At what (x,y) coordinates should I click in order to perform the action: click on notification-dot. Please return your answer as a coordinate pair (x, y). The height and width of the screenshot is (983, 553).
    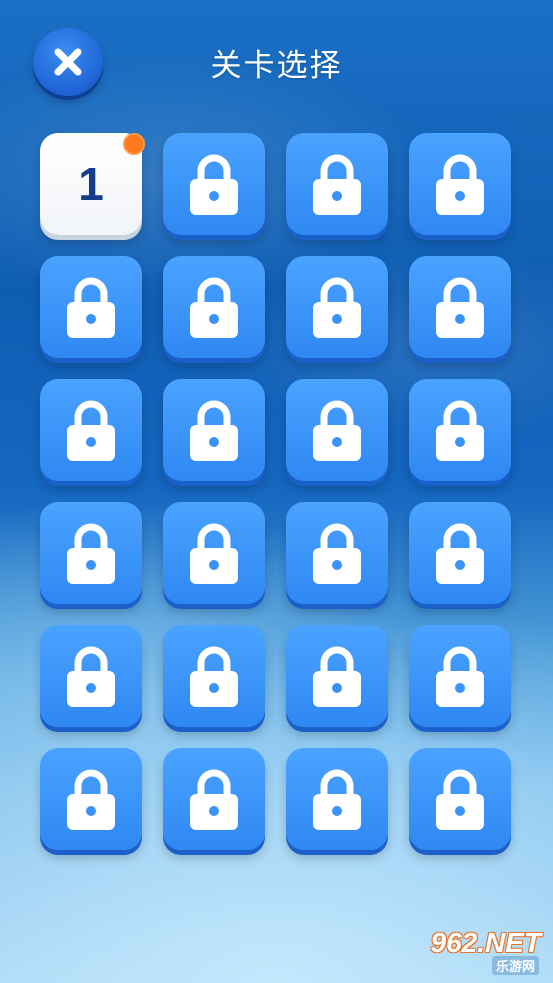
    Looking at the image, I should click on (134, 144).